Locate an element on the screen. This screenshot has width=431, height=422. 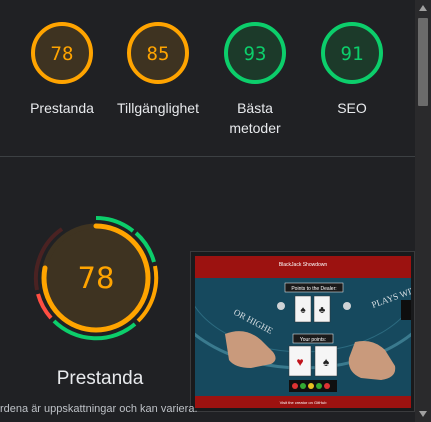
score-seo: 91 SEO is located at coordinates (352, 69).